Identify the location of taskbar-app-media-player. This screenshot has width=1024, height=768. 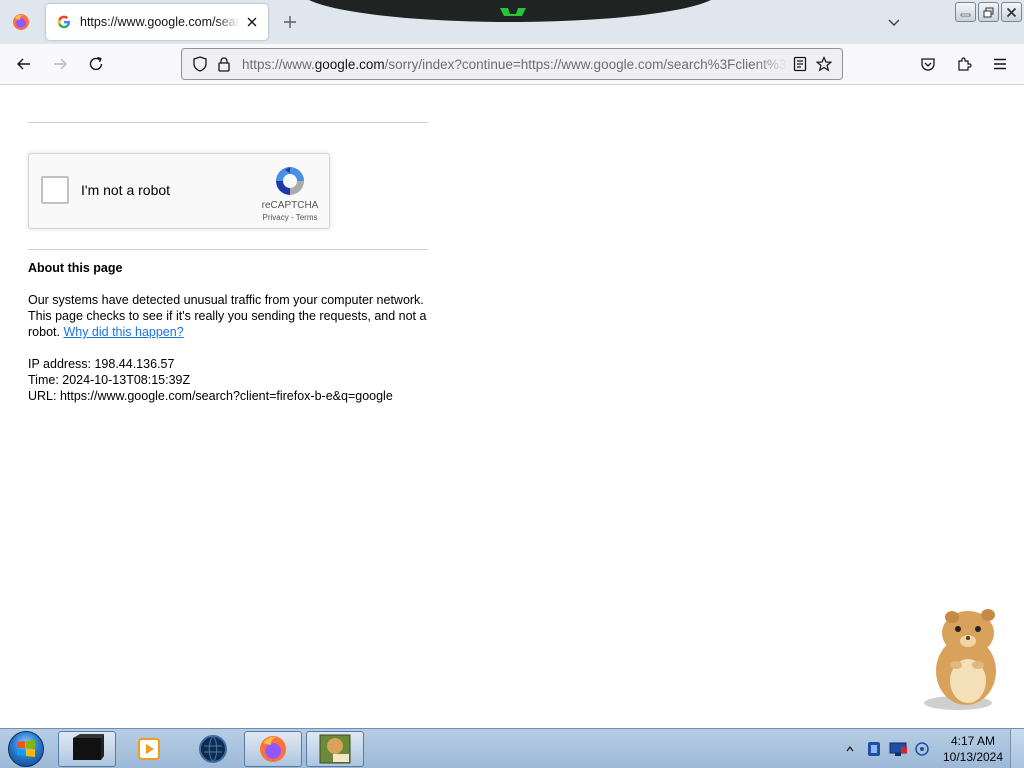
(149, 749).